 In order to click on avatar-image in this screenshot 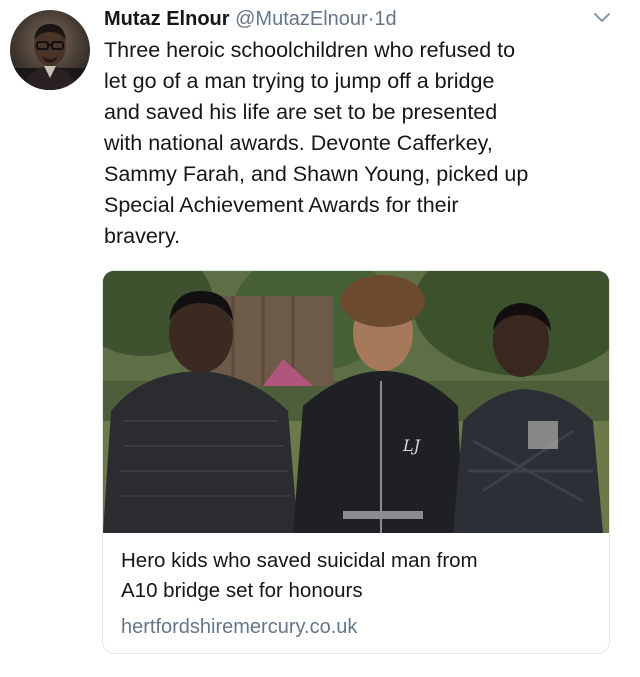, I will do `click(50, 50)`.